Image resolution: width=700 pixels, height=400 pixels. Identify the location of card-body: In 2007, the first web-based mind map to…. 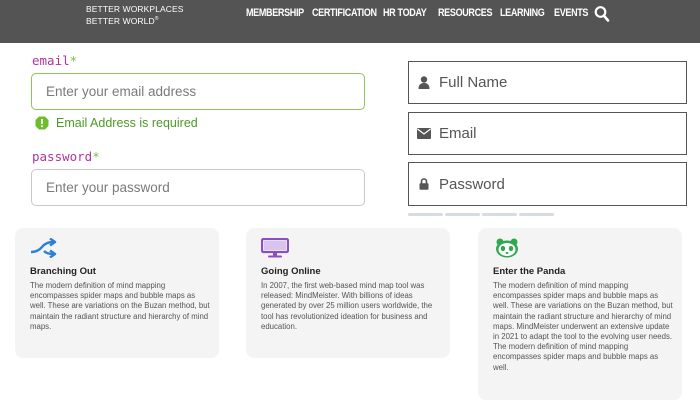
(347, 306).